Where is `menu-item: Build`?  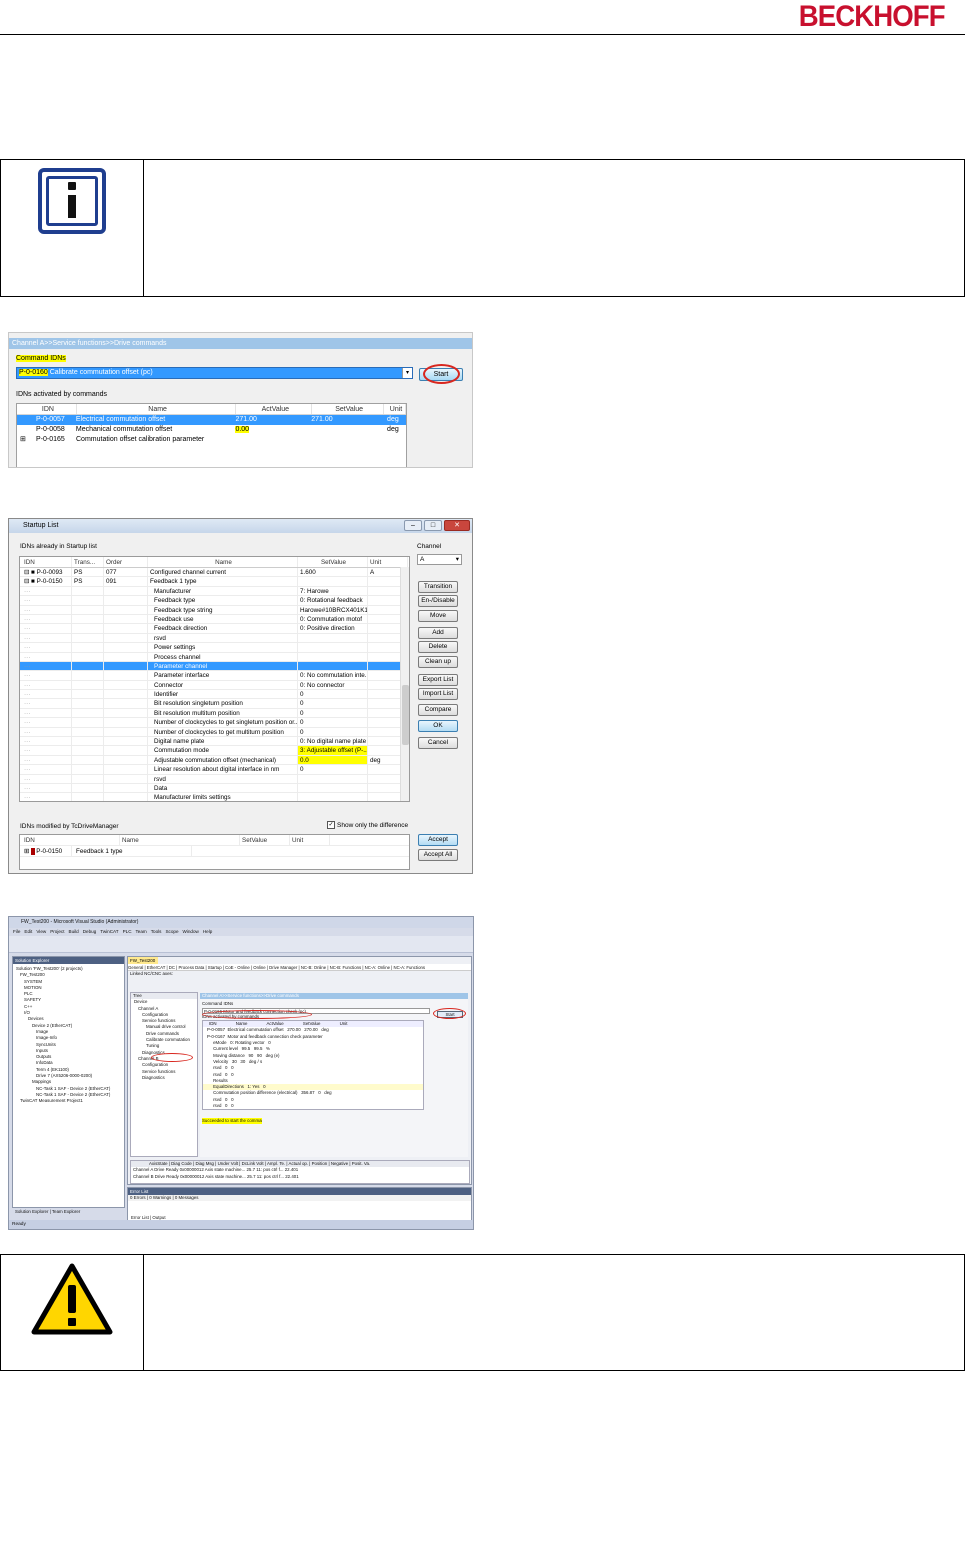 menu-item: Build is located at coordinates (74, 931).